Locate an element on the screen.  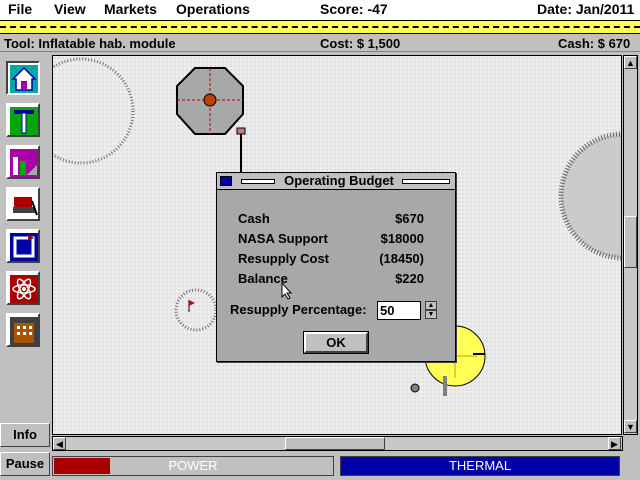
resupply-cost-row-label: Resupply Cost is located at coordinates (284, 258).